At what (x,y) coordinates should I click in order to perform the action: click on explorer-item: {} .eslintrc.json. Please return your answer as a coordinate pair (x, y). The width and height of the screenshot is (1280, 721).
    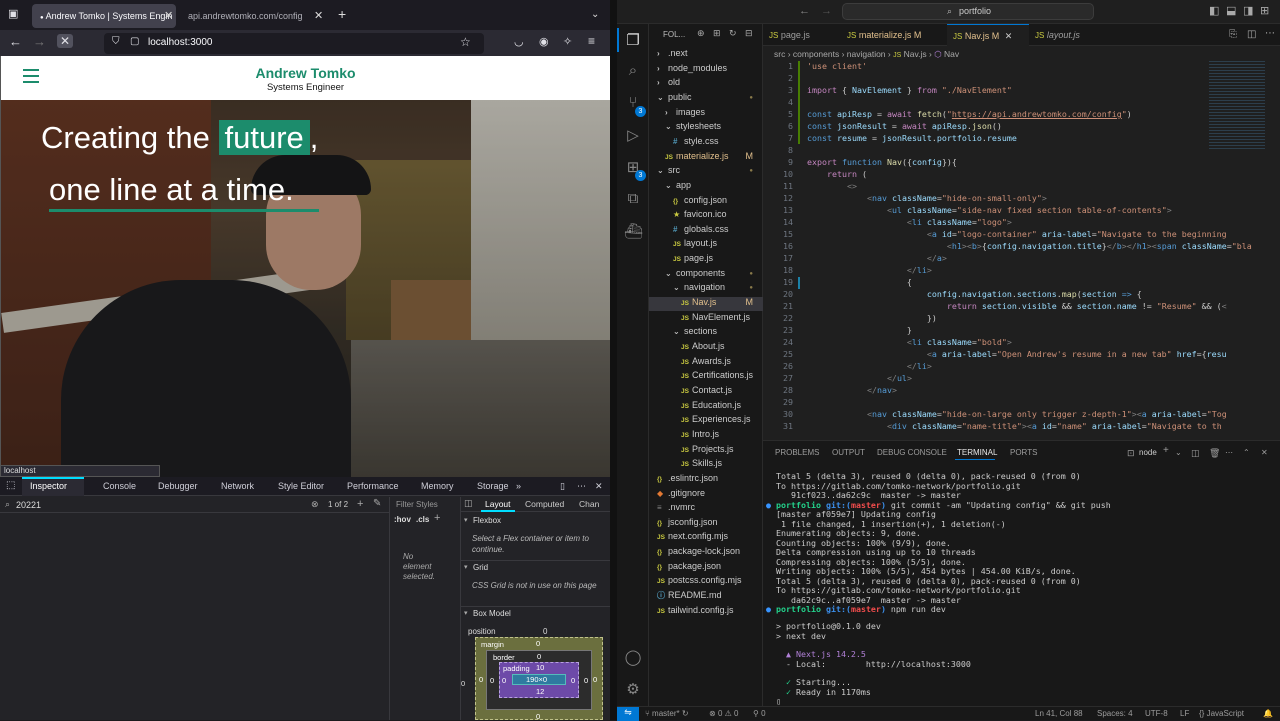
    Looking at the image, I should click on (706, 480).